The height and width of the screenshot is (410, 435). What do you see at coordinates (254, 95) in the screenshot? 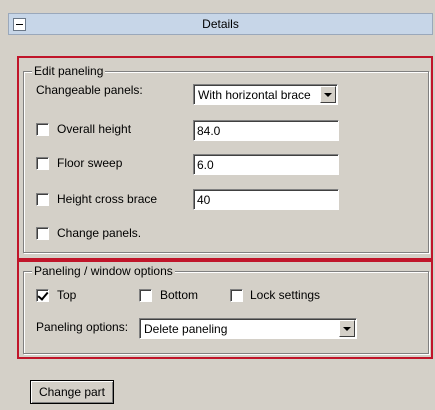
I see `changeable-panels-value: With horizontal brace` at bounding box center [254, 95].